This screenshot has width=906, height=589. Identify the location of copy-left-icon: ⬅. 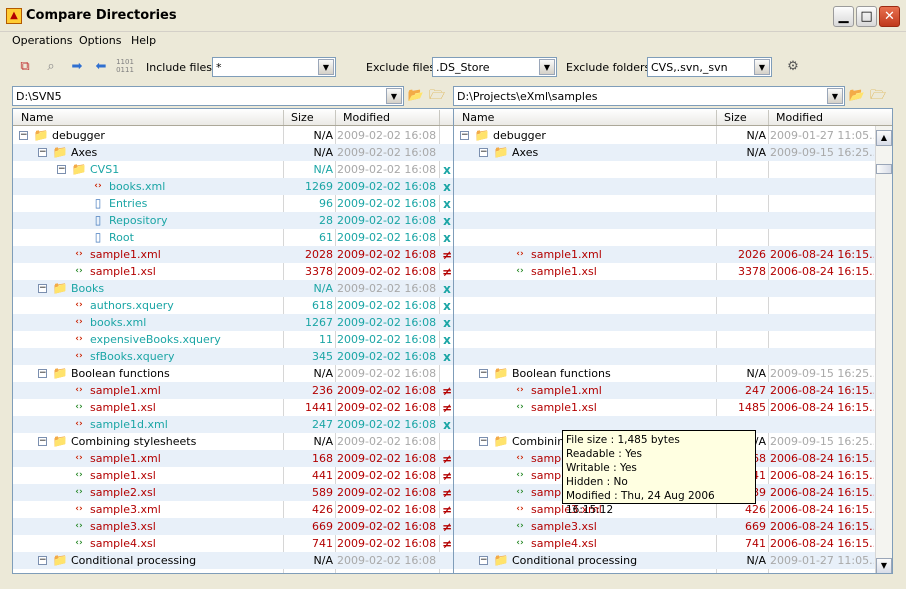
(101, 67).